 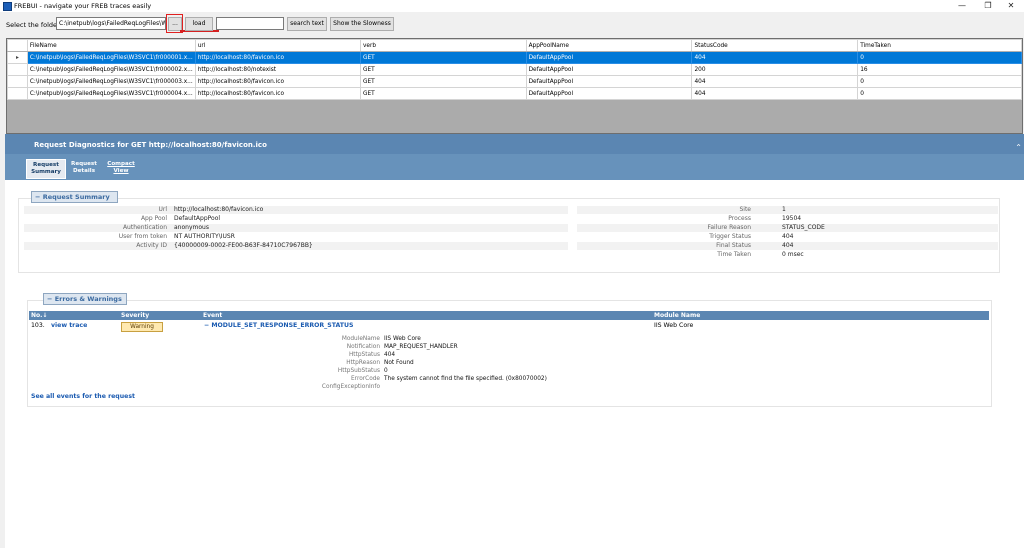 What do you see at coordinates (365, 379) in the screenshot?
I see `detail-key: ErrorCode` at bounding box center [365, 379].